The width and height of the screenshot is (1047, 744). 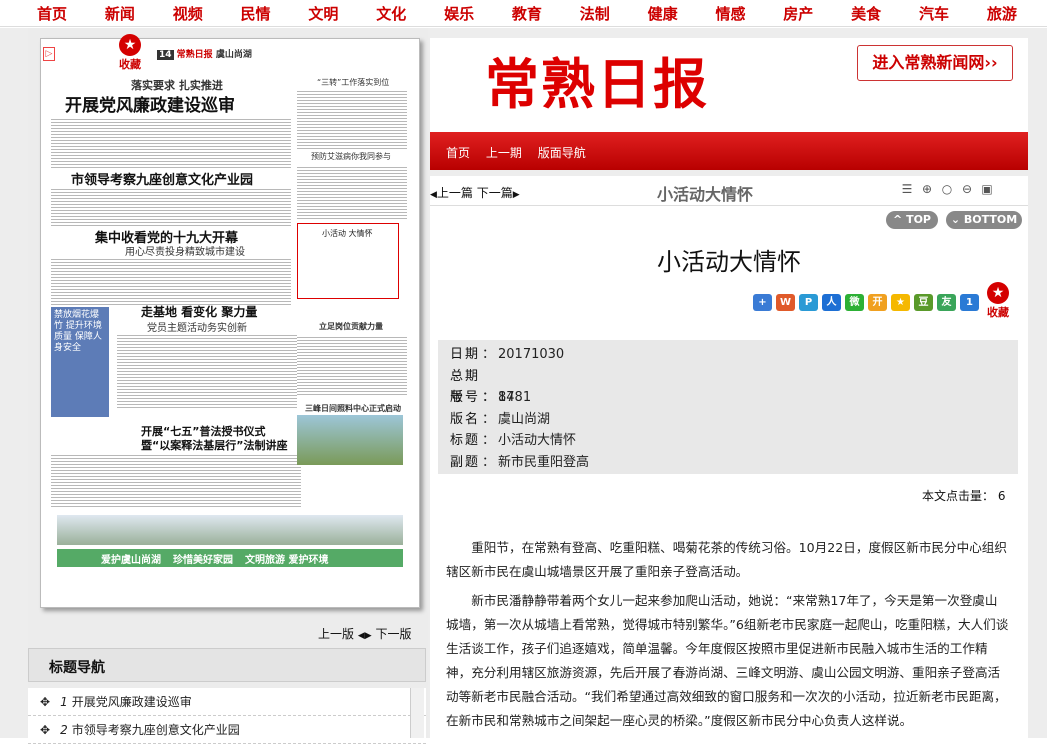 What do you see at coordinates (854, 302) in the screenshot?
I see `share-wechat-icon: 微` at bounding box center [854, 302].